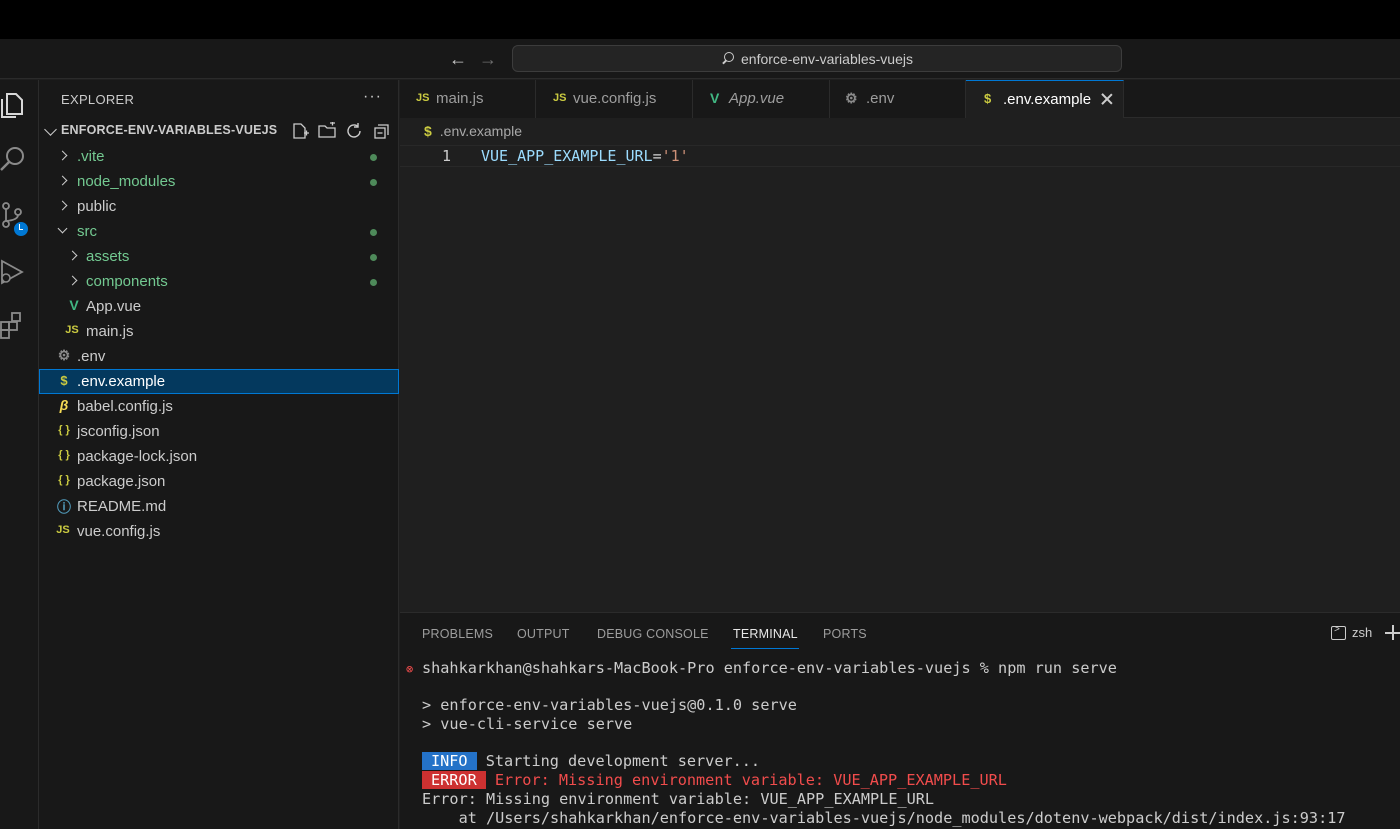 The height and width of the screenshot is (829, 1400). What do you see at coordinates (219, 356) in the screenshot?
I see `tree-file-env: ⚙ .env` at bounding box center [219, 356].